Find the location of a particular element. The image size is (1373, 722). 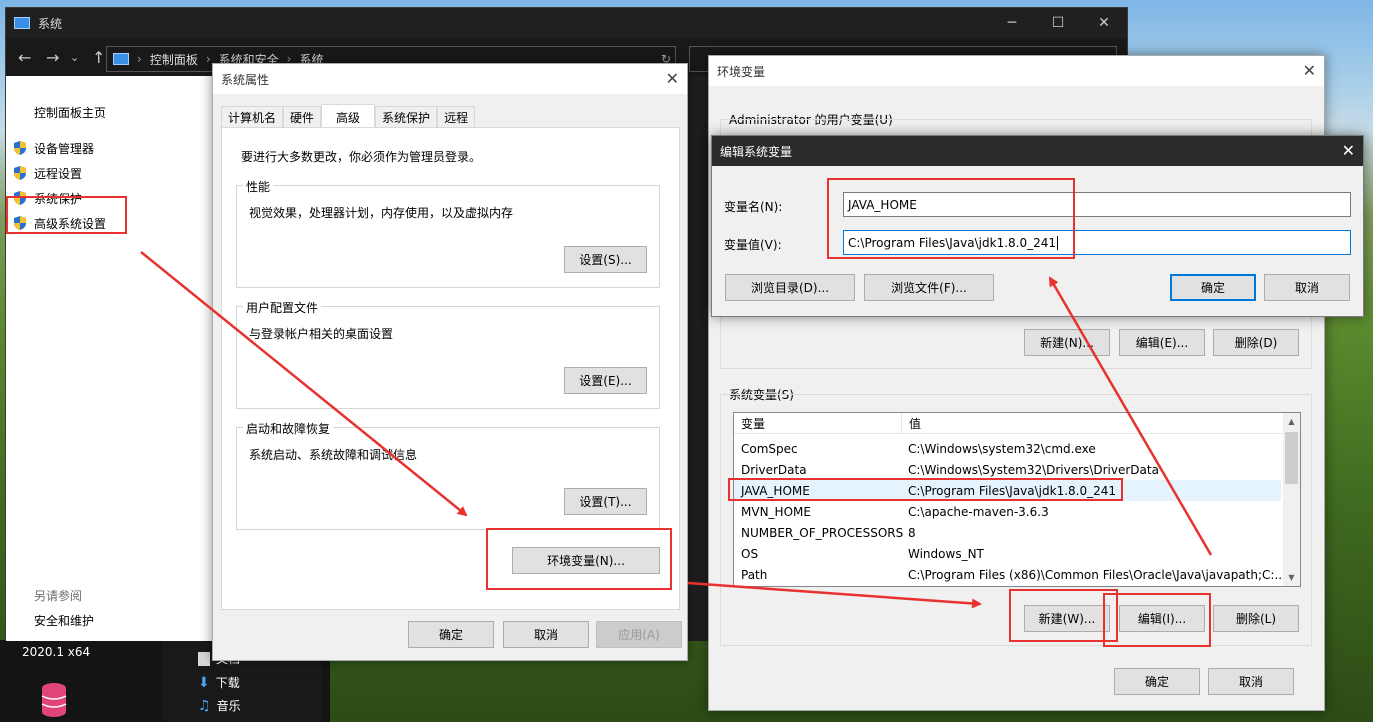

arrow-to-new-button is located at coordinates (834, 595).